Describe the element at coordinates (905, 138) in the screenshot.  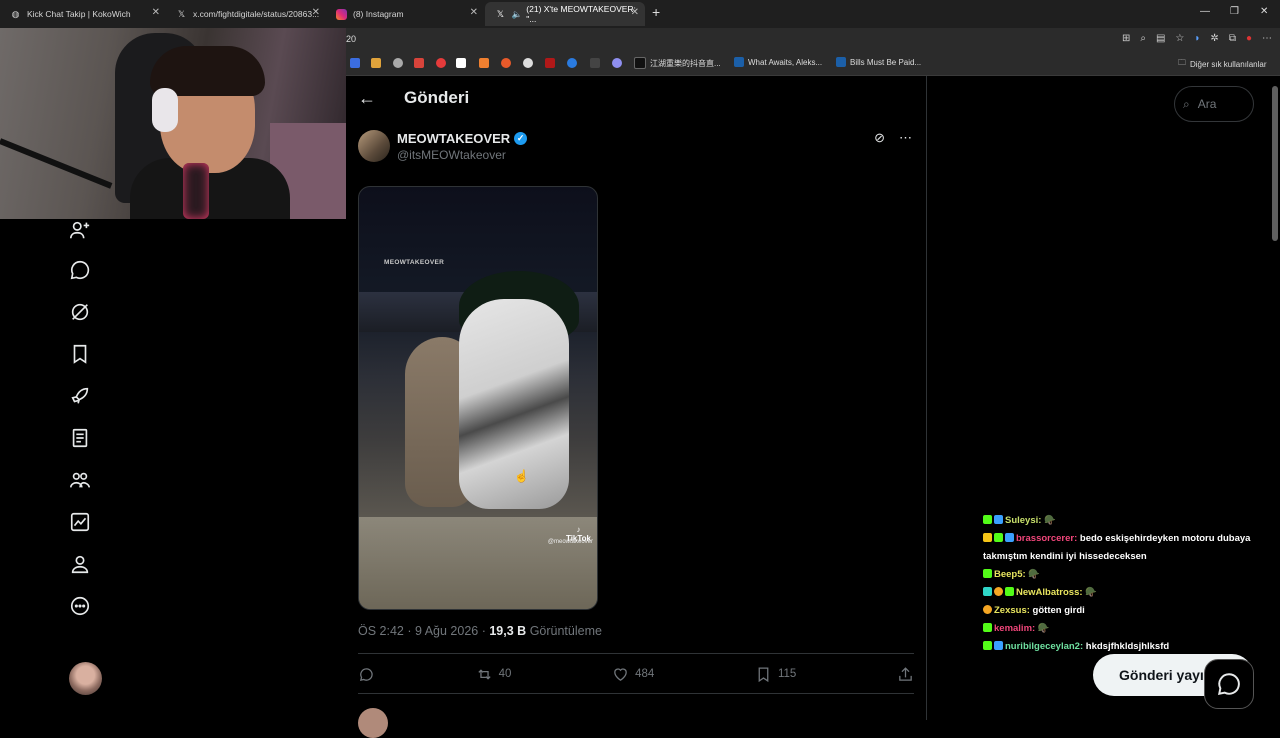
I see `more-options-icon: ⋯` at that location.